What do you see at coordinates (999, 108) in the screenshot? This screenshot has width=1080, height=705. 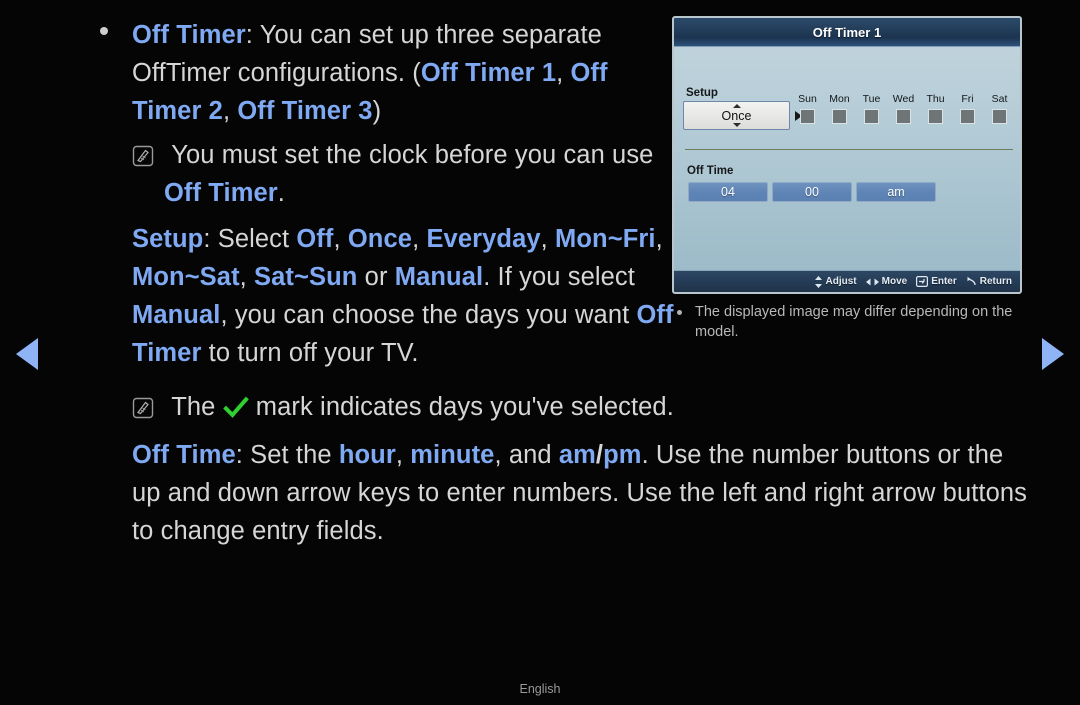 I see `day-column-sat: Sat` at bounding box center [999, 108].